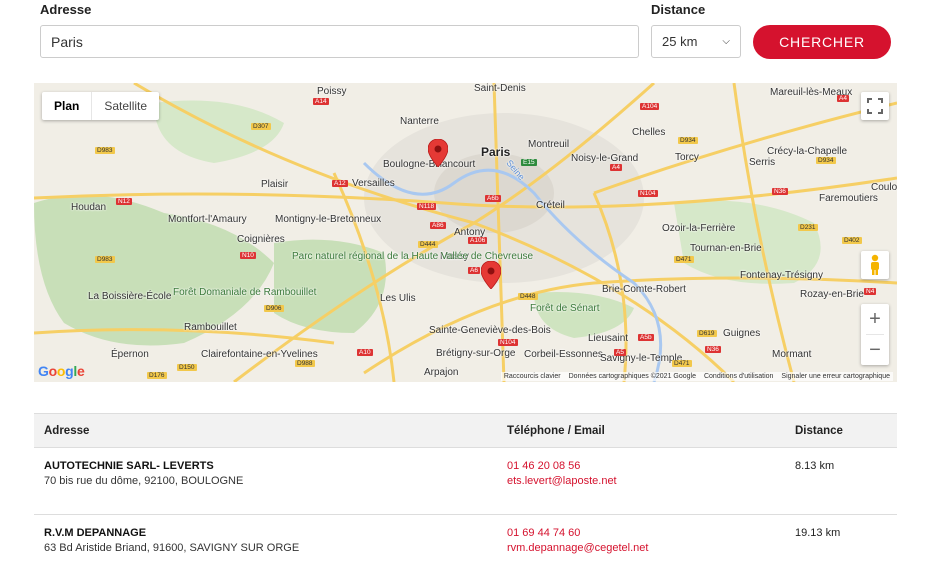 The image size is (947, 573). What do you see at coordinates (649, 132) in the screenshot?
I see `place-chelles: Chelles` at bounding box center [649, 132].